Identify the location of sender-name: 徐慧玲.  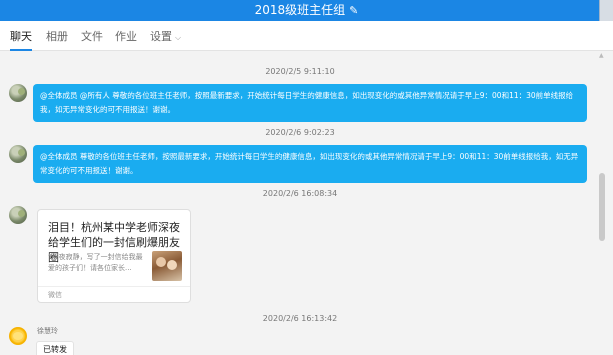
(47, 331).